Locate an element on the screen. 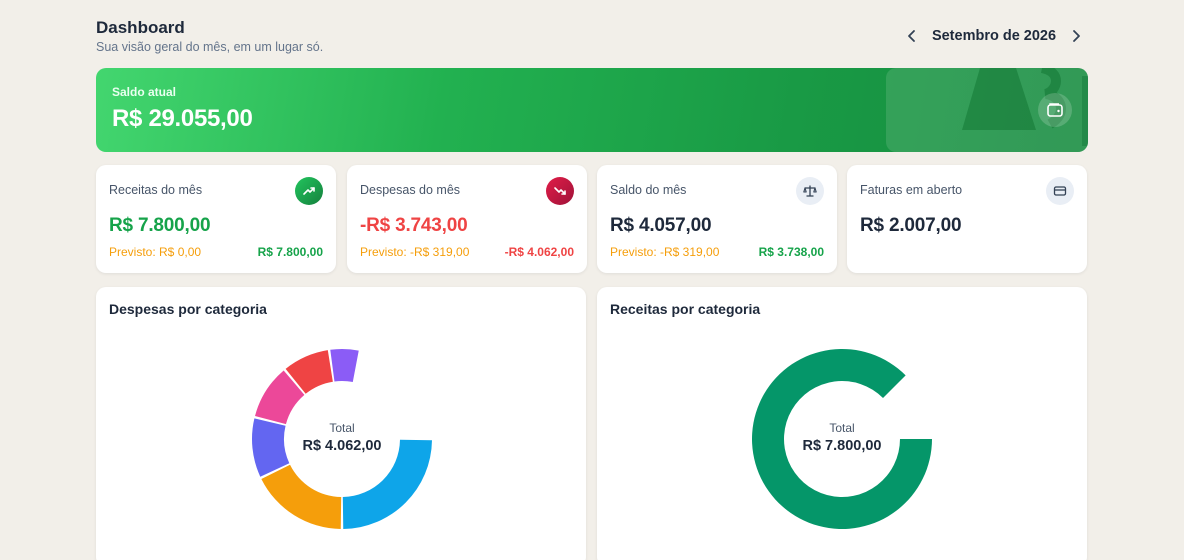 The width and height of the screenshot is (1184, 560). current-month-label: Setembro de 2026 is located at coordinates (994, 36).